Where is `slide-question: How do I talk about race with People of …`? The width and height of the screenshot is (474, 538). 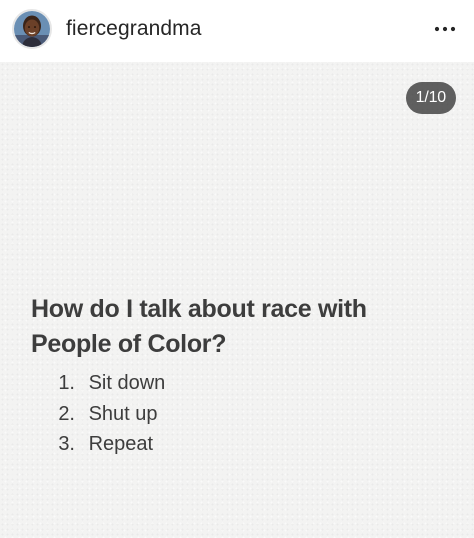 slide-question: How do I talk about race with People of … is located at coordinates (199, 326).